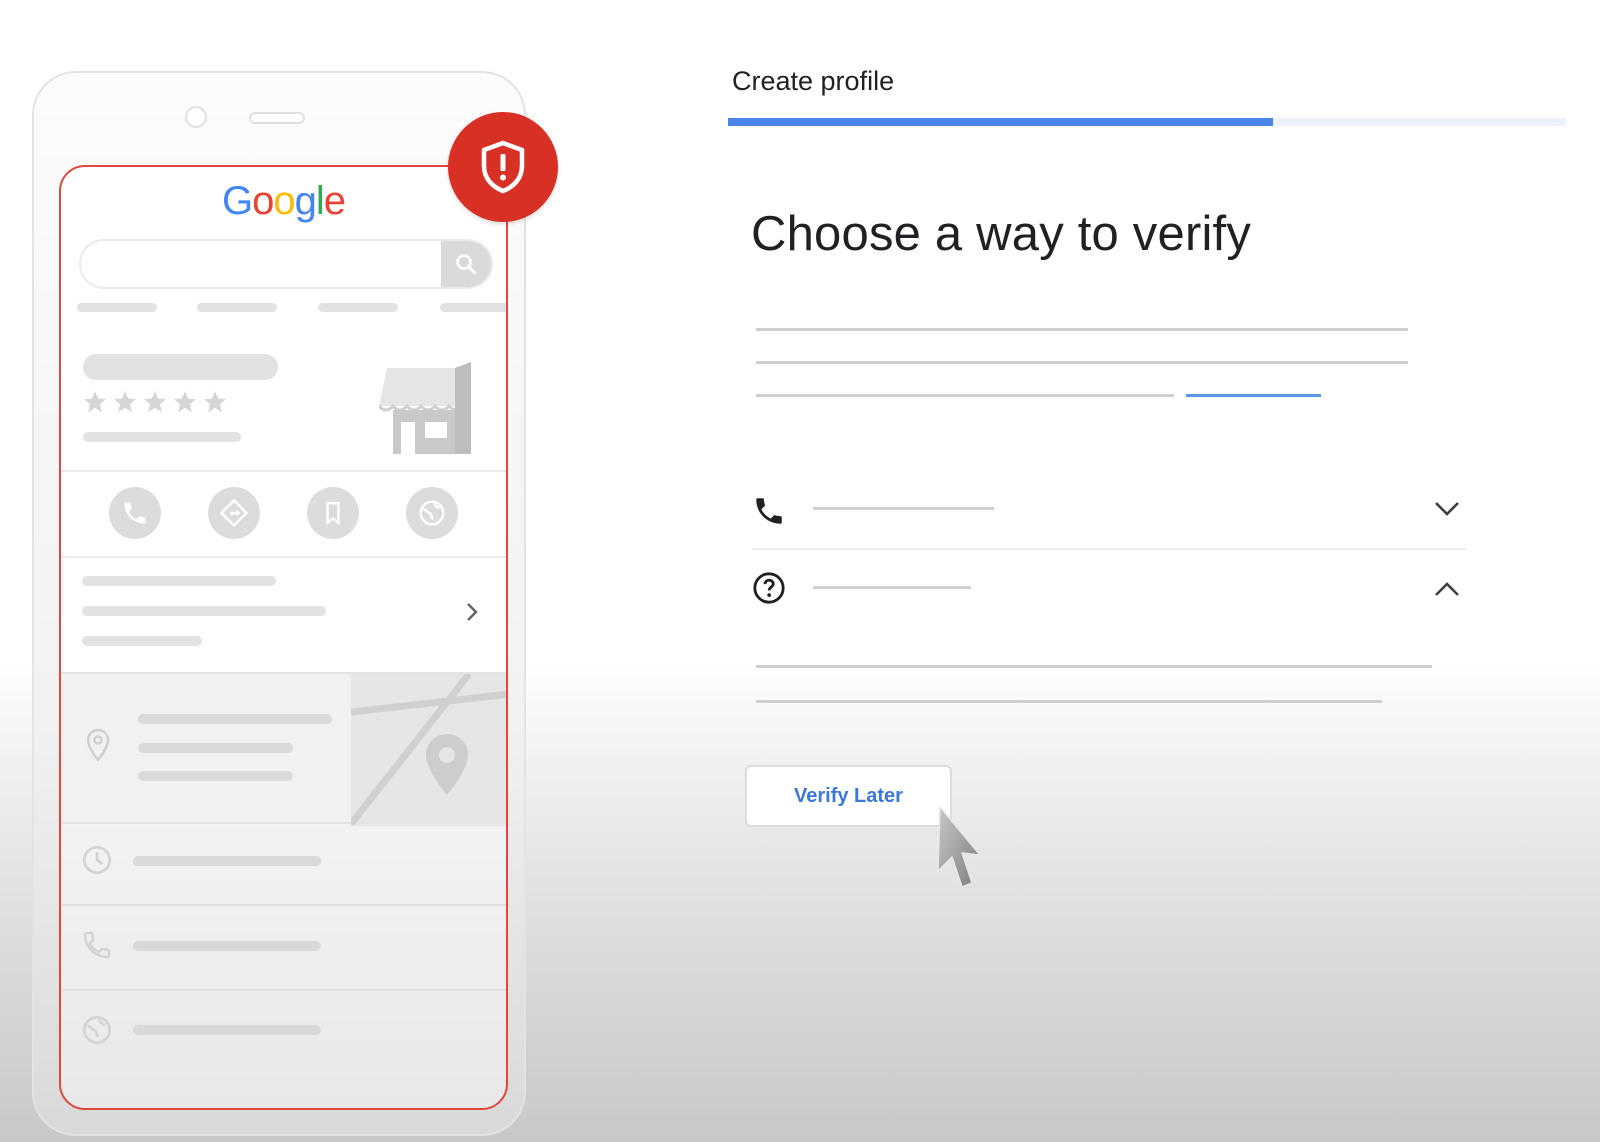  I want to click on progress-bar, so click(1147, 122).